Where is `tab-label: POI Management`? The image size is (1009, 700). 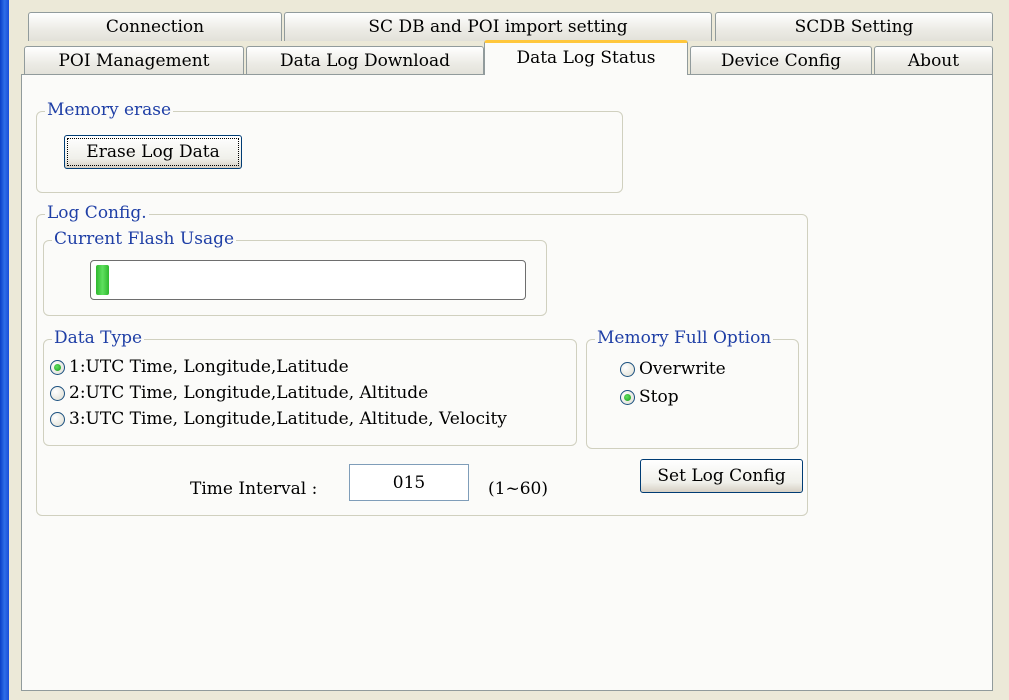 tab-label: POI Management is located at coordinates (134, 61).